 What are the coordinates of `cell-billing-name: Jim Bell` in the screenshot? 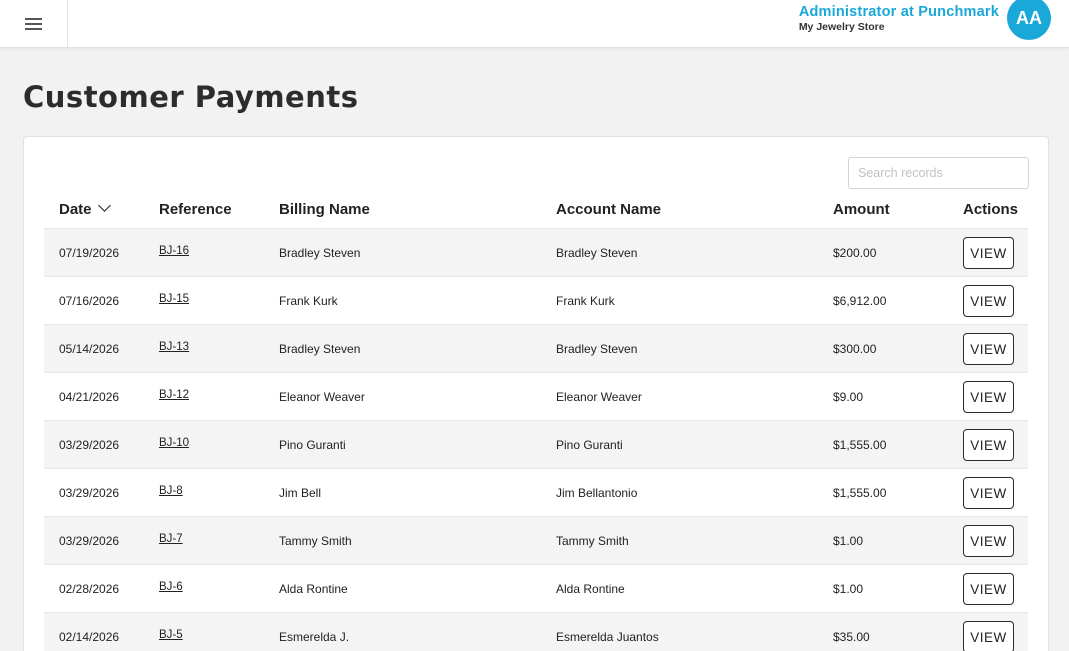 It's located at (300, 493).